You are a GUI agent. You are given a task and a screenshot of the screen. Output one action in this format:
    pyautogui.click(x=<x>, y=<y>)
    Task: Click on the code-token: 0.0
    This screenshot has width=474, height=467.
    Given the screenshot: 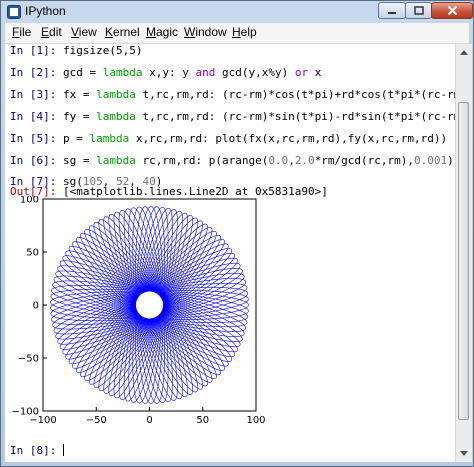 What is the action you would take?
    pyautogui.click(x=278, y=160)
    